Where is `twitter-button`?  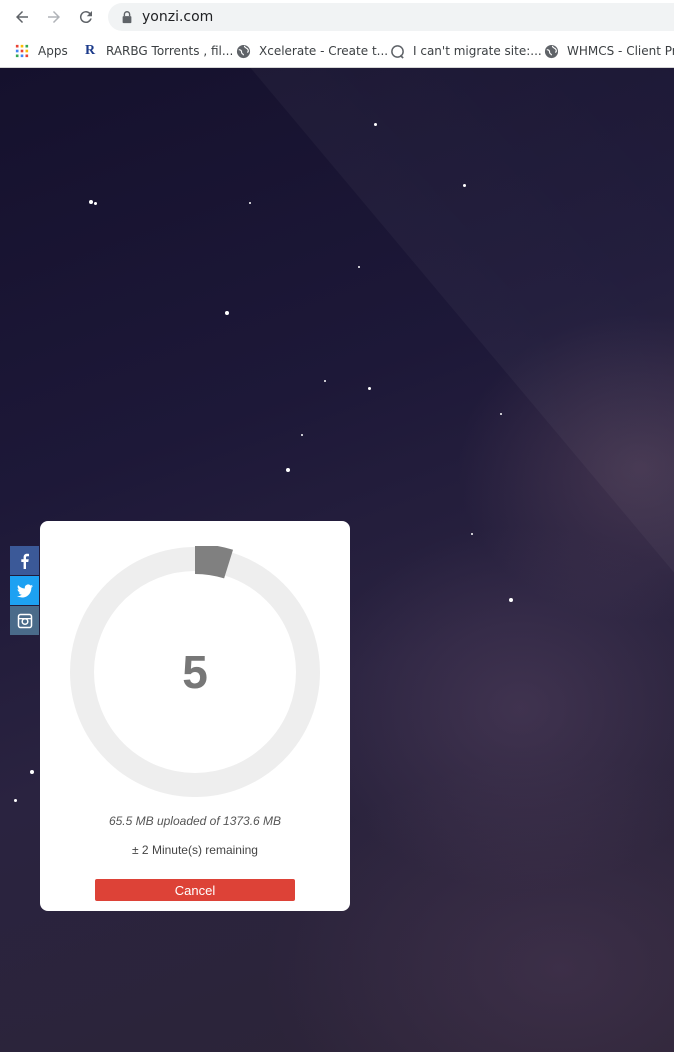
twitter-button is located at coordinates (24, 590).